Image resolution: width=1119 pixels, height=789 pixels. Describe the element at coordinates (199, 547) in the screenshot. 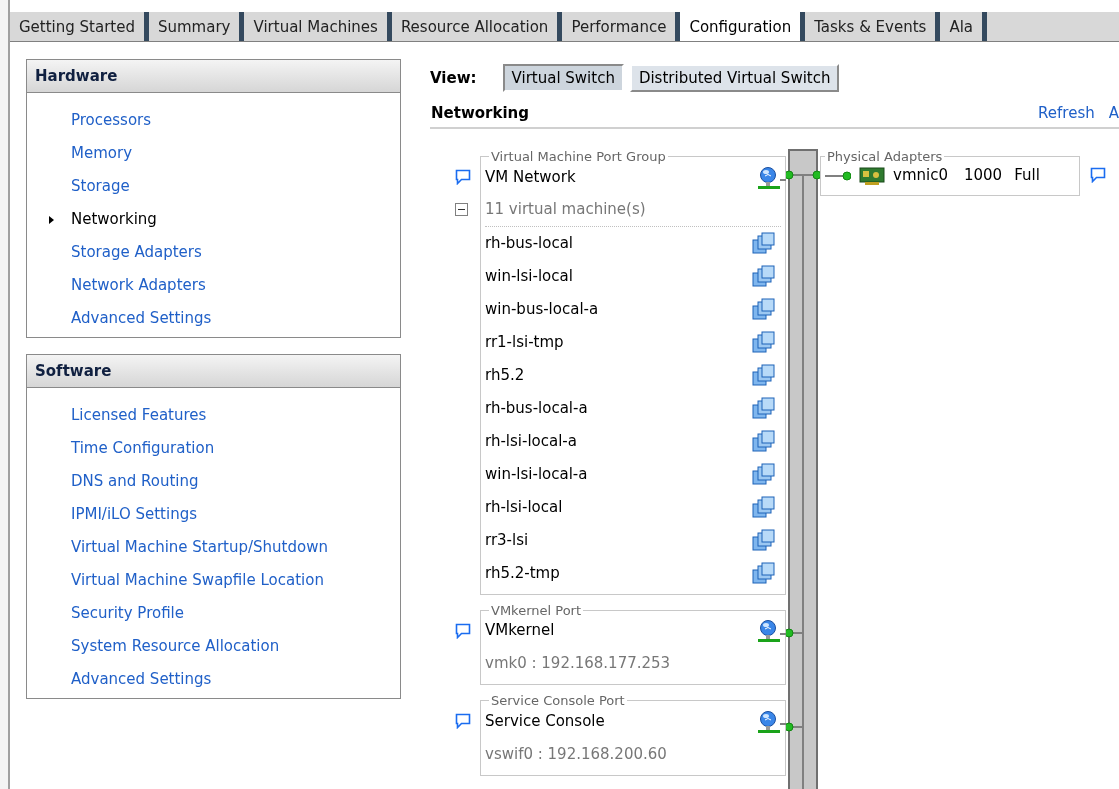

I see `nav-link: Virtual Machine Startup/Shutdown` at that location.